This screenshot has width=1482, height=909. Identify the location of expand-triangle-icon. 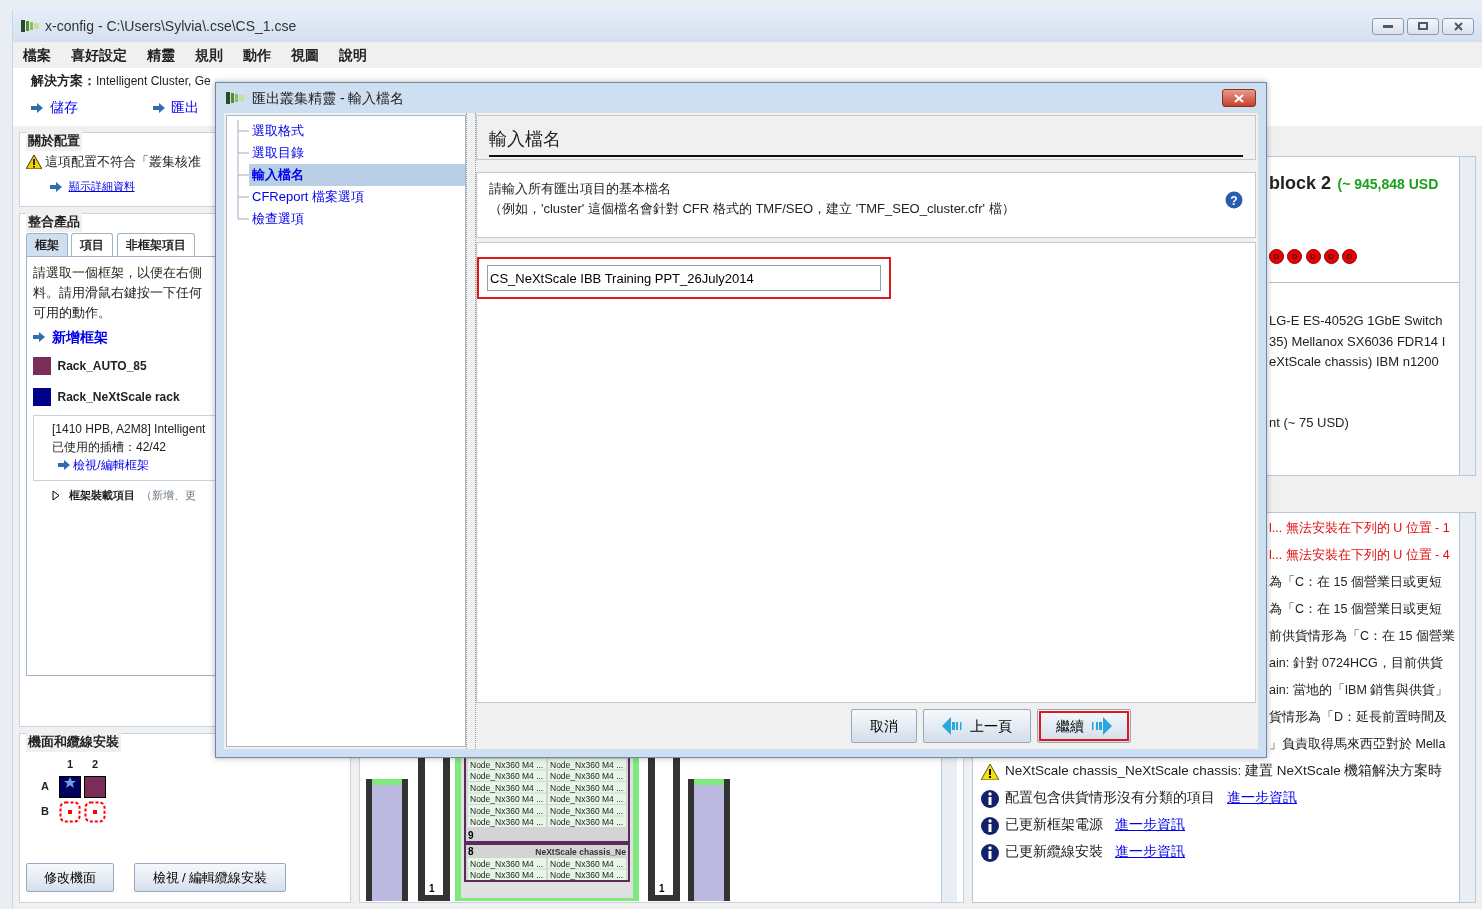
(56, 495).